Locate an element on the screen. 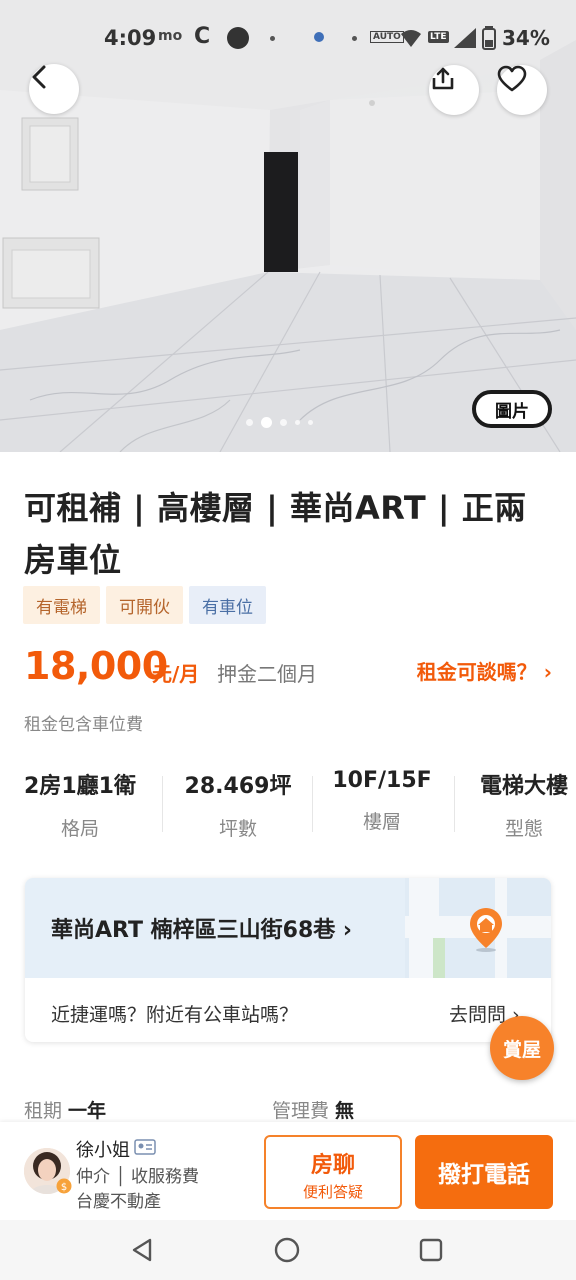  spec-label: 坪數 is located at coordinates (237, 829).